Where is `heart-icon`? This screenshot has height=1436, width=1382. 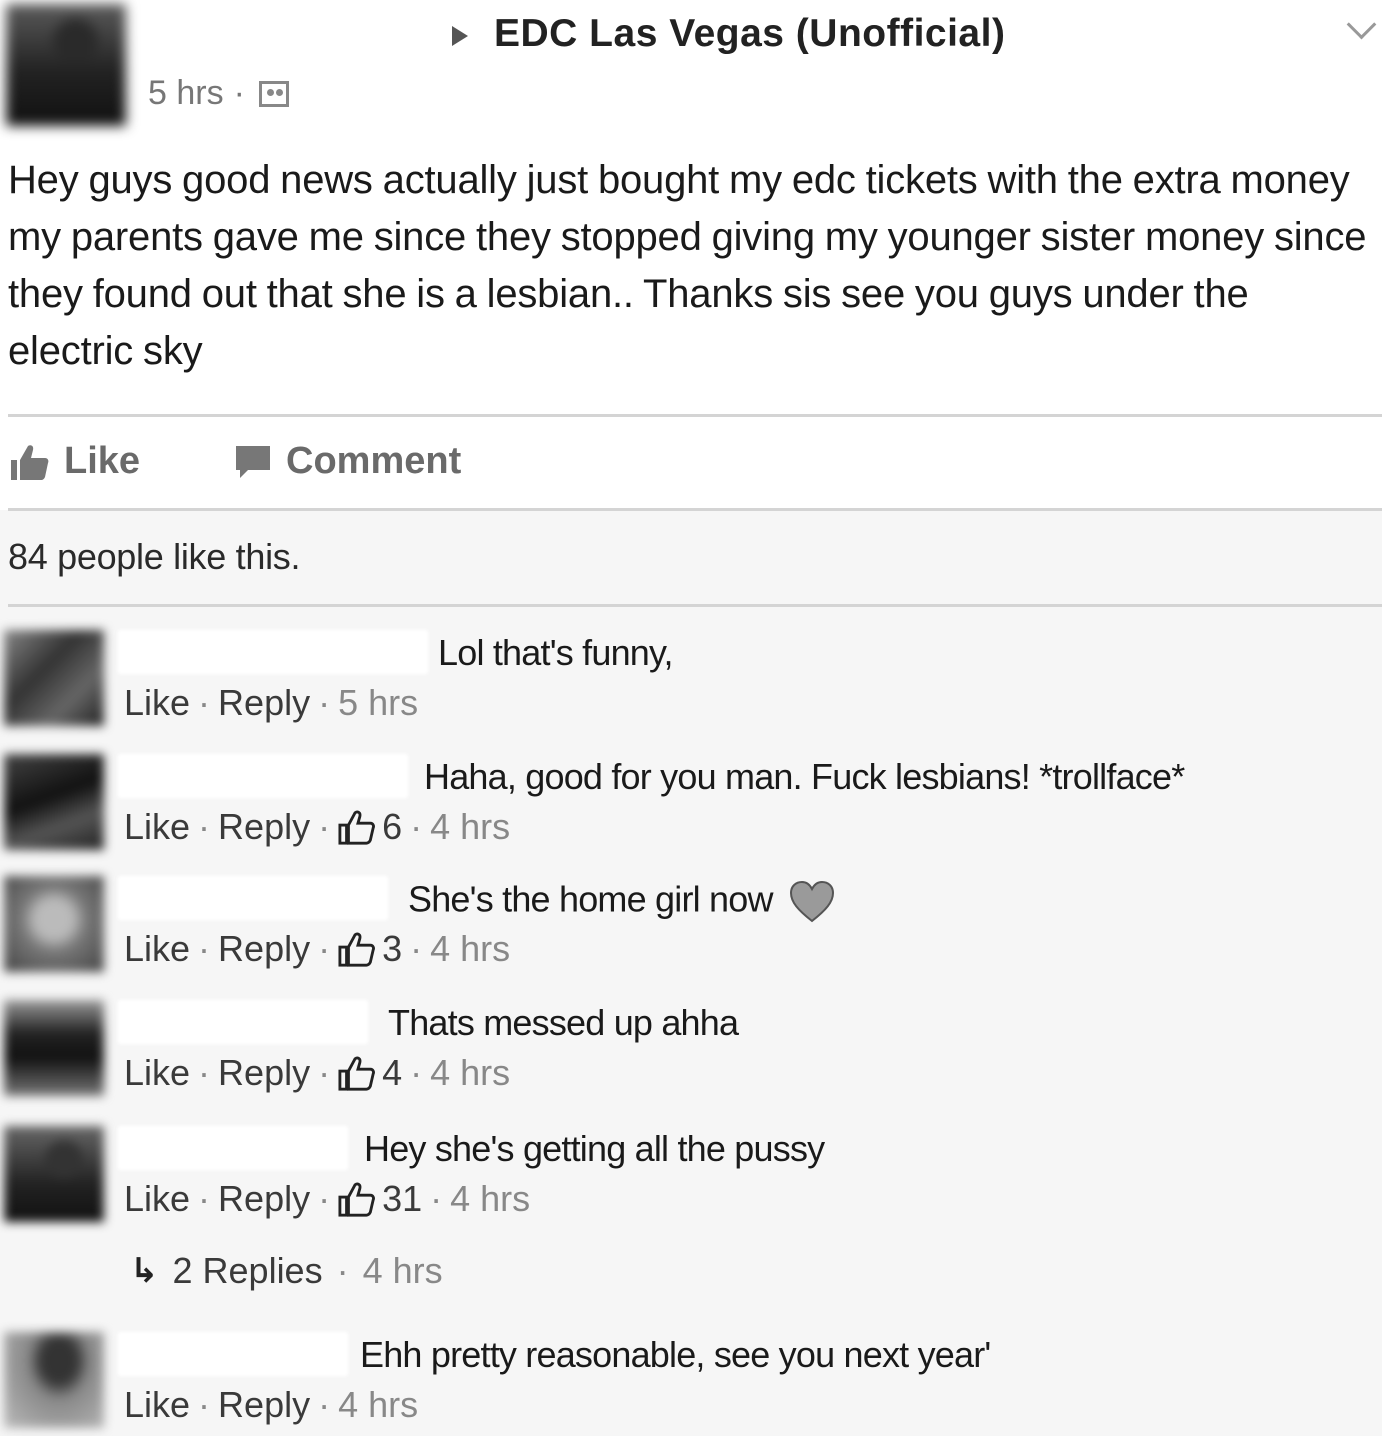
heart-icon is located at coordinates (811, 901).